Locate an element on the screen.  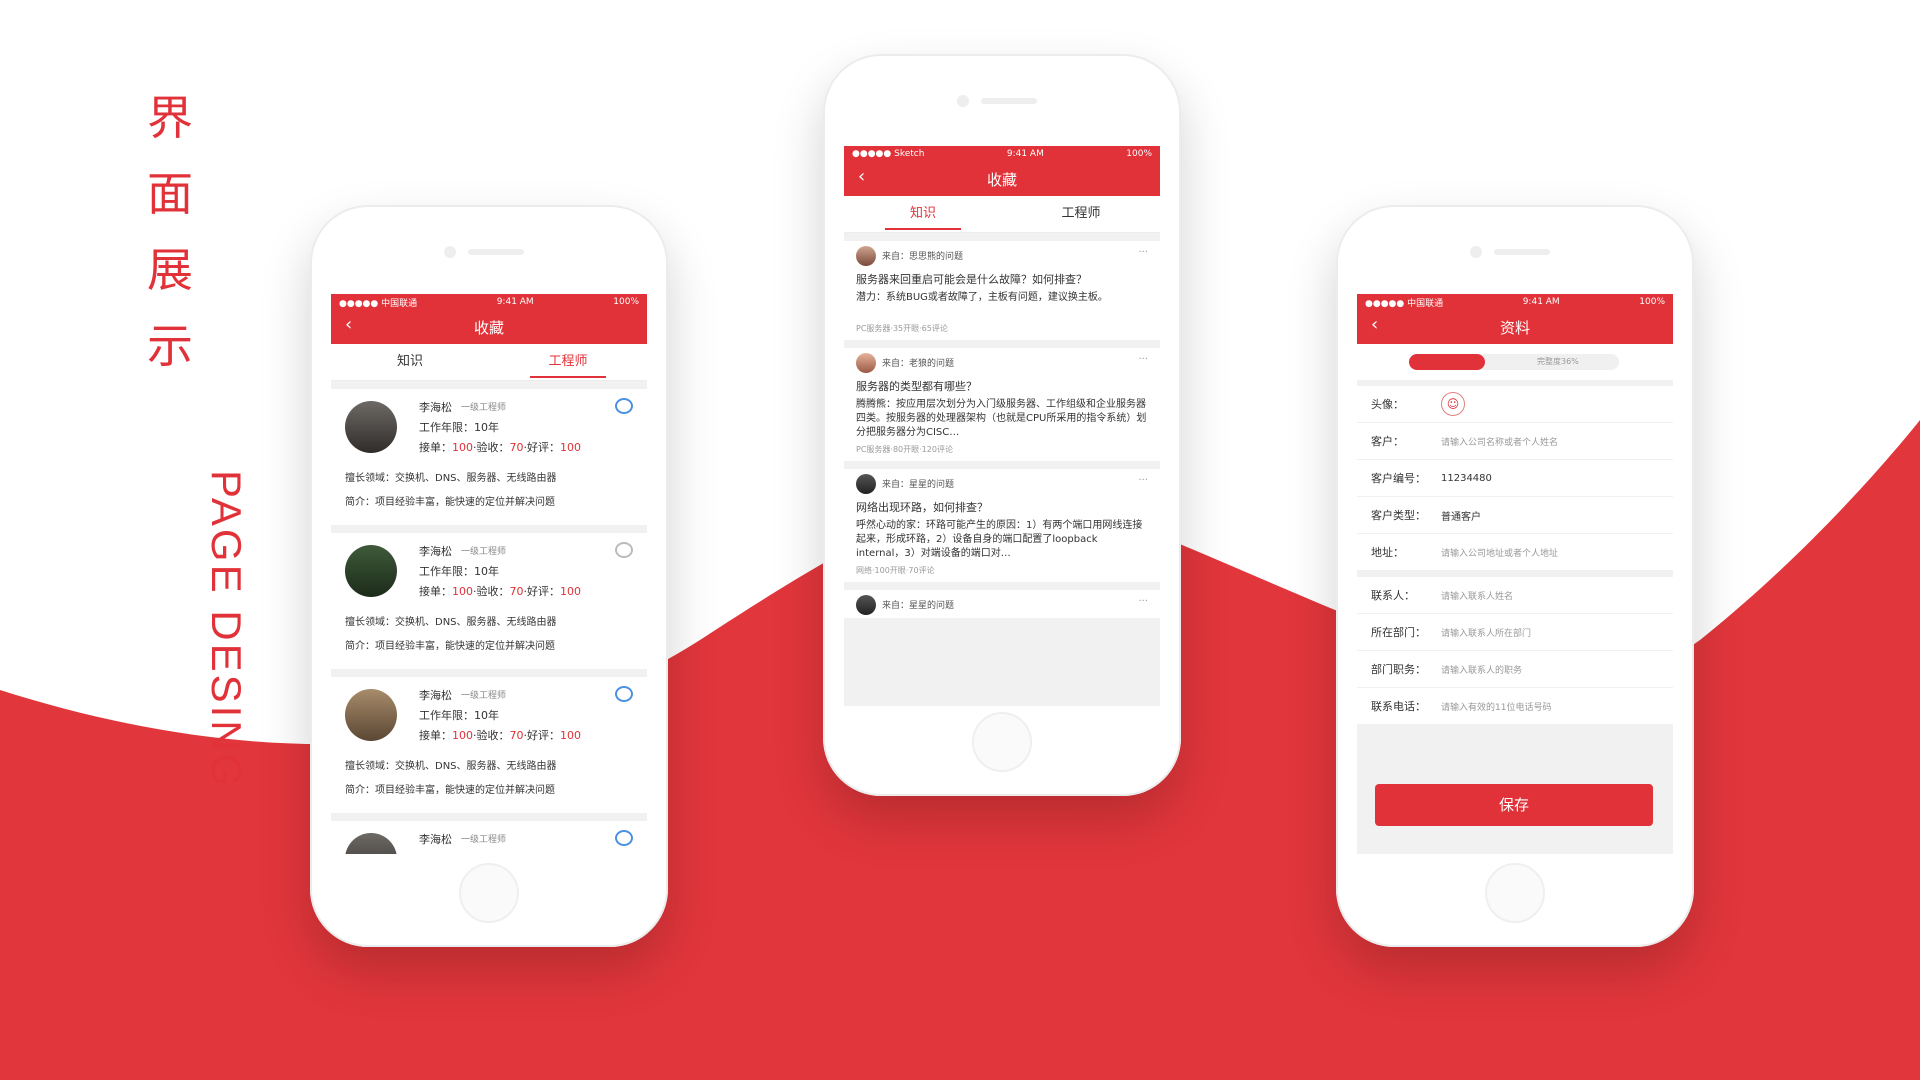
save-button: 保存 is located at coordinates (1514, 805).